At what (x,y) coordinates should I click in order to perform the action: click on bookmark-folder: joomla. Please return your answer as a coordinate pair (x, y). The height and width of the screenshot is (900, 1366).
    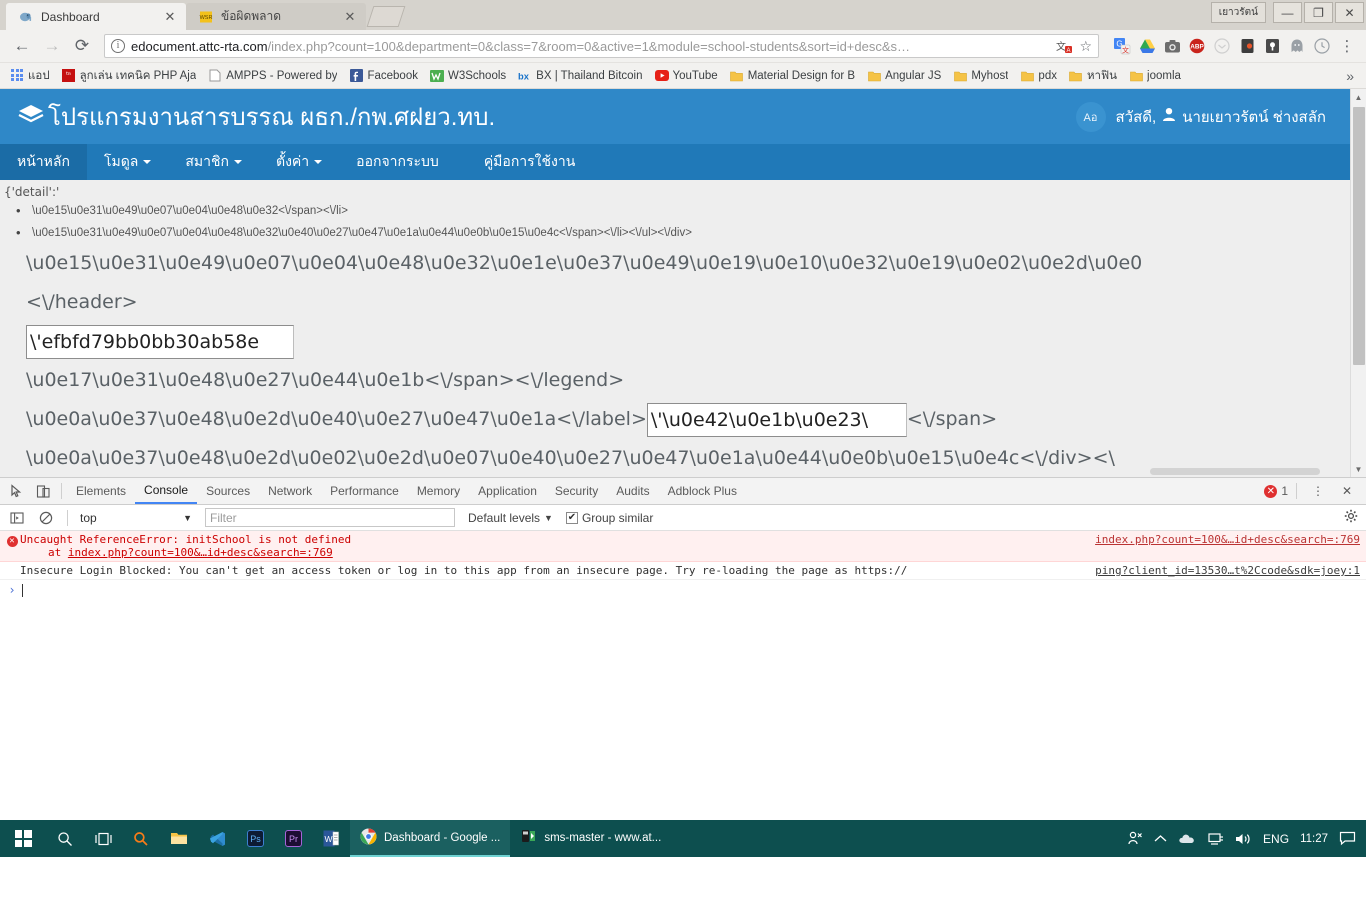
    Looking at the image, I should click on (1155, 76).